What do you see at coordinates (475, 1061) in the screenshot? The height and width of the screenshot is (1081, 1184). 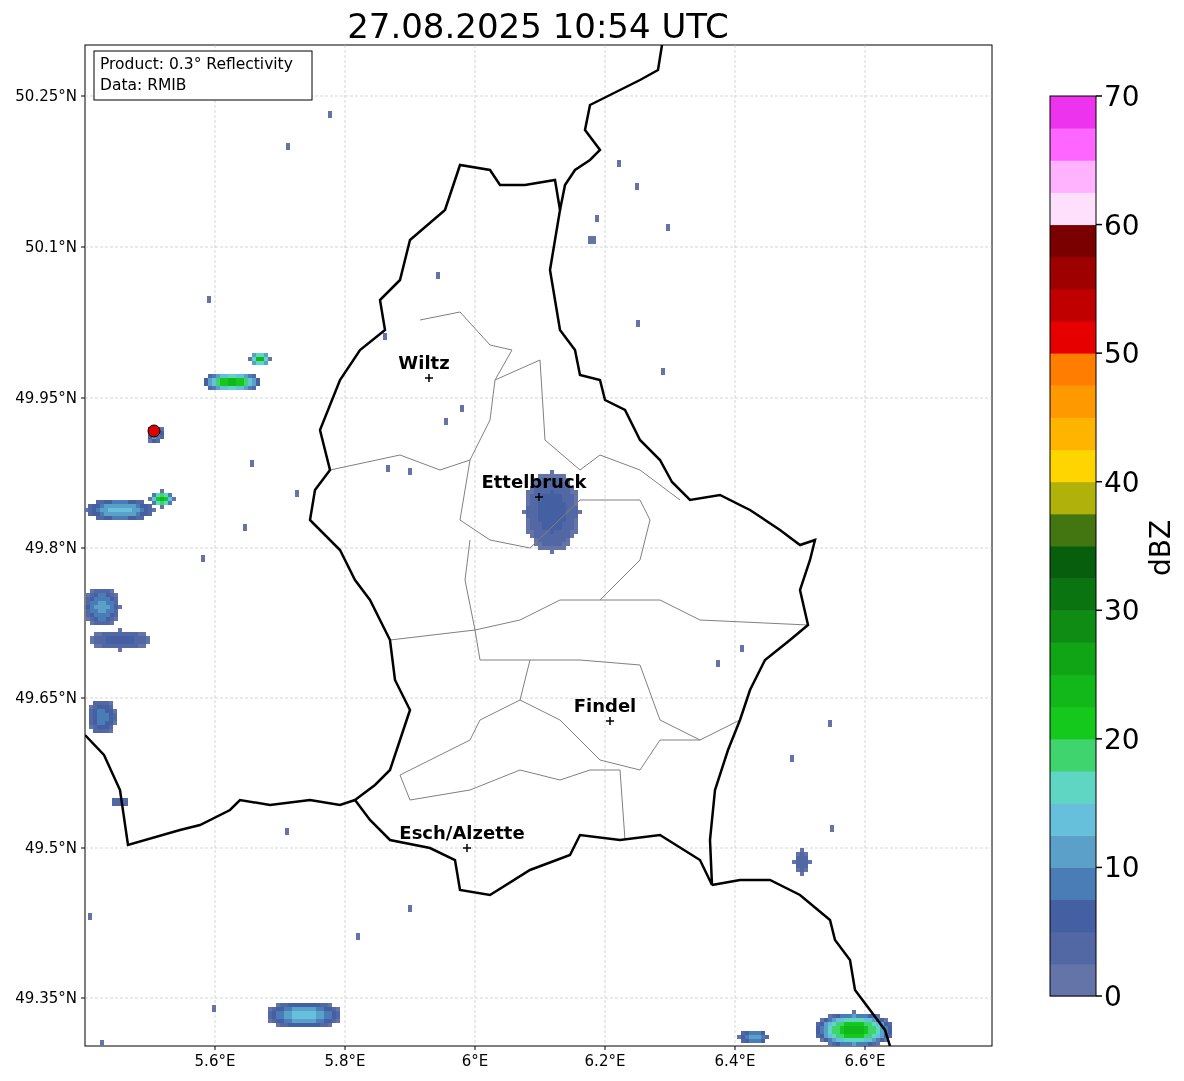 I see `axis-tick-label: 6°E` at bounding box center [475, 1061].